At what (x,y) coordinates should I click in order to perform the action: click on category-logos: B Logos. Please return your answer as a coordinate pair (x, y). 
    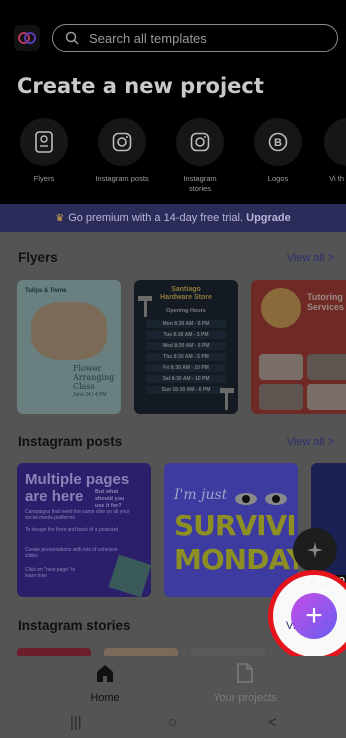
    Looking at the image, I should click on (278, 151).